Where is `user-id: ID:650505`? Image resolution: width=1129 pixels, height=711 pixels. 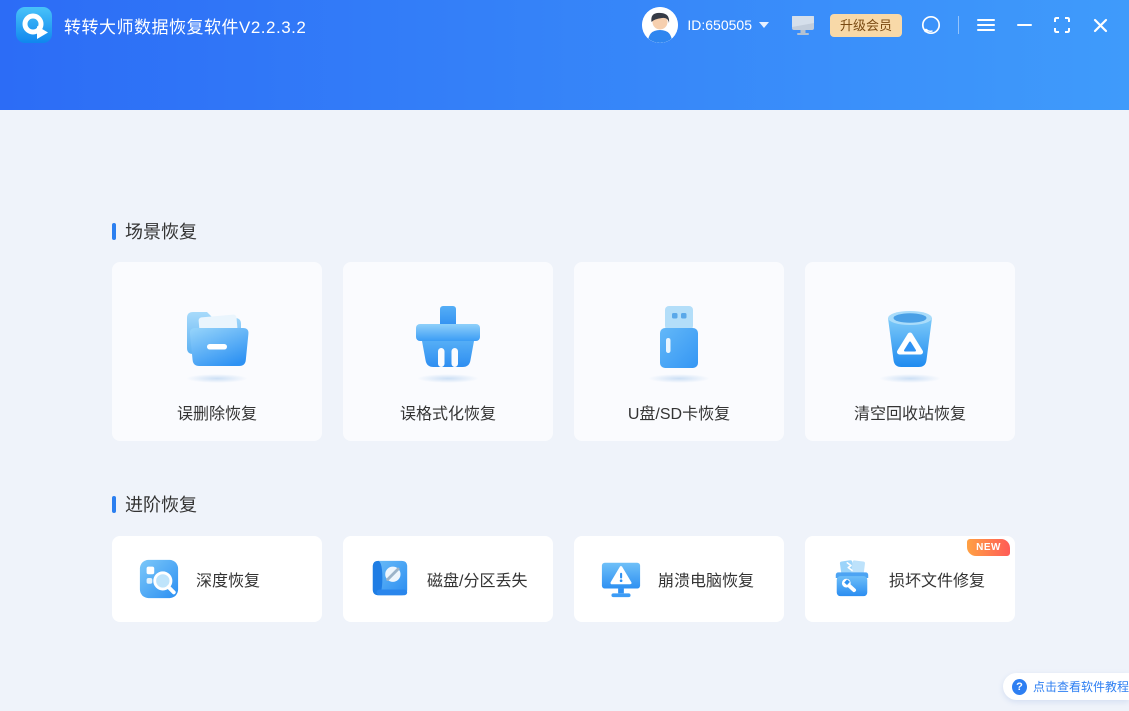
user-id: ID:650505 is located at coordinates (719, 25).